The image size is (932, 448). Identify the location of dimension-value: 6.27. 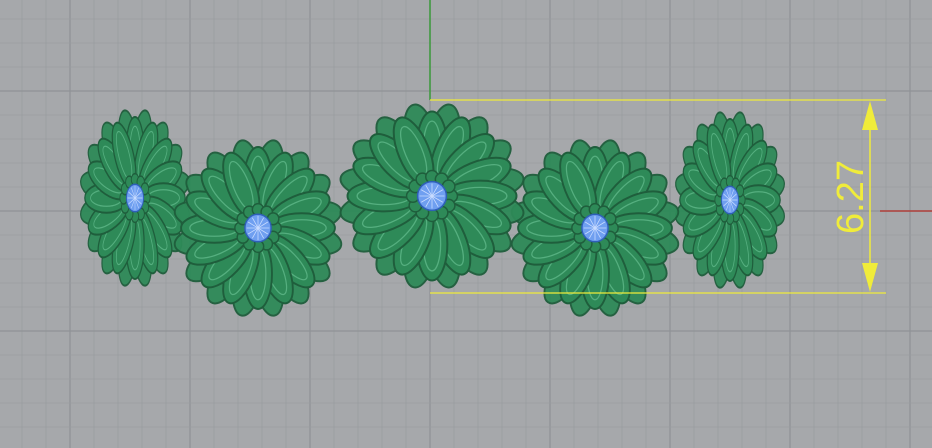
(851, 197).